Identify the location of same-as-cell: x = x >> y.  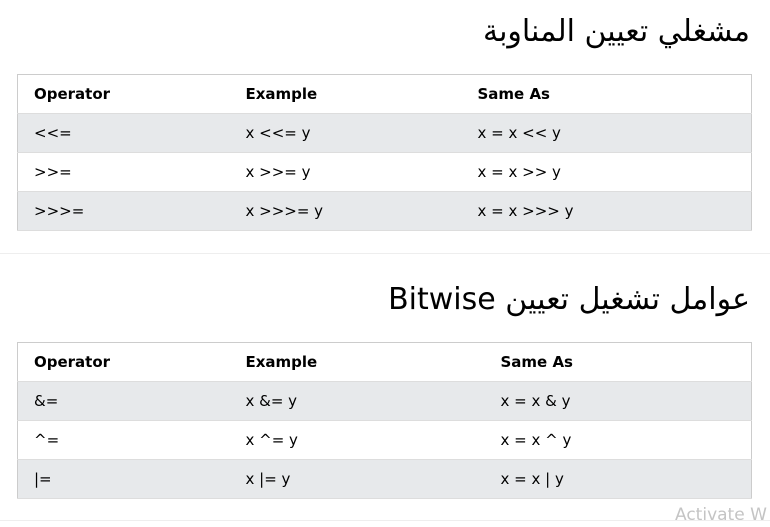
(606, 172).